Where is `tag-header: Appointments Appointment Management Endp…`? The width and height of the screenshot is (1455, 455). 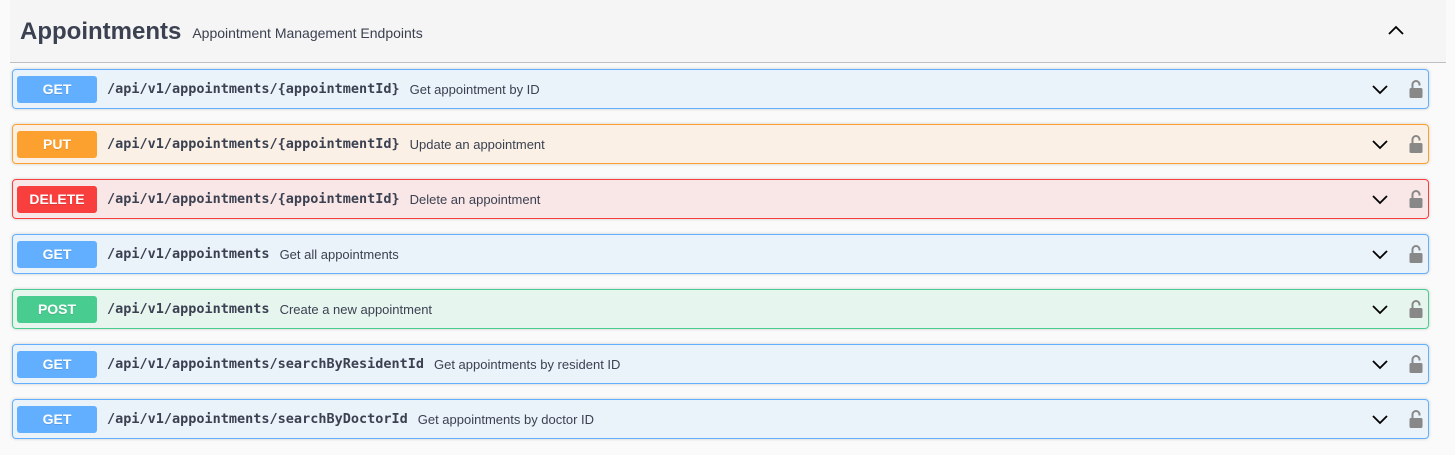 tag-header: Appointments Appointment Management Endp… is located at coordinates (728, 31).